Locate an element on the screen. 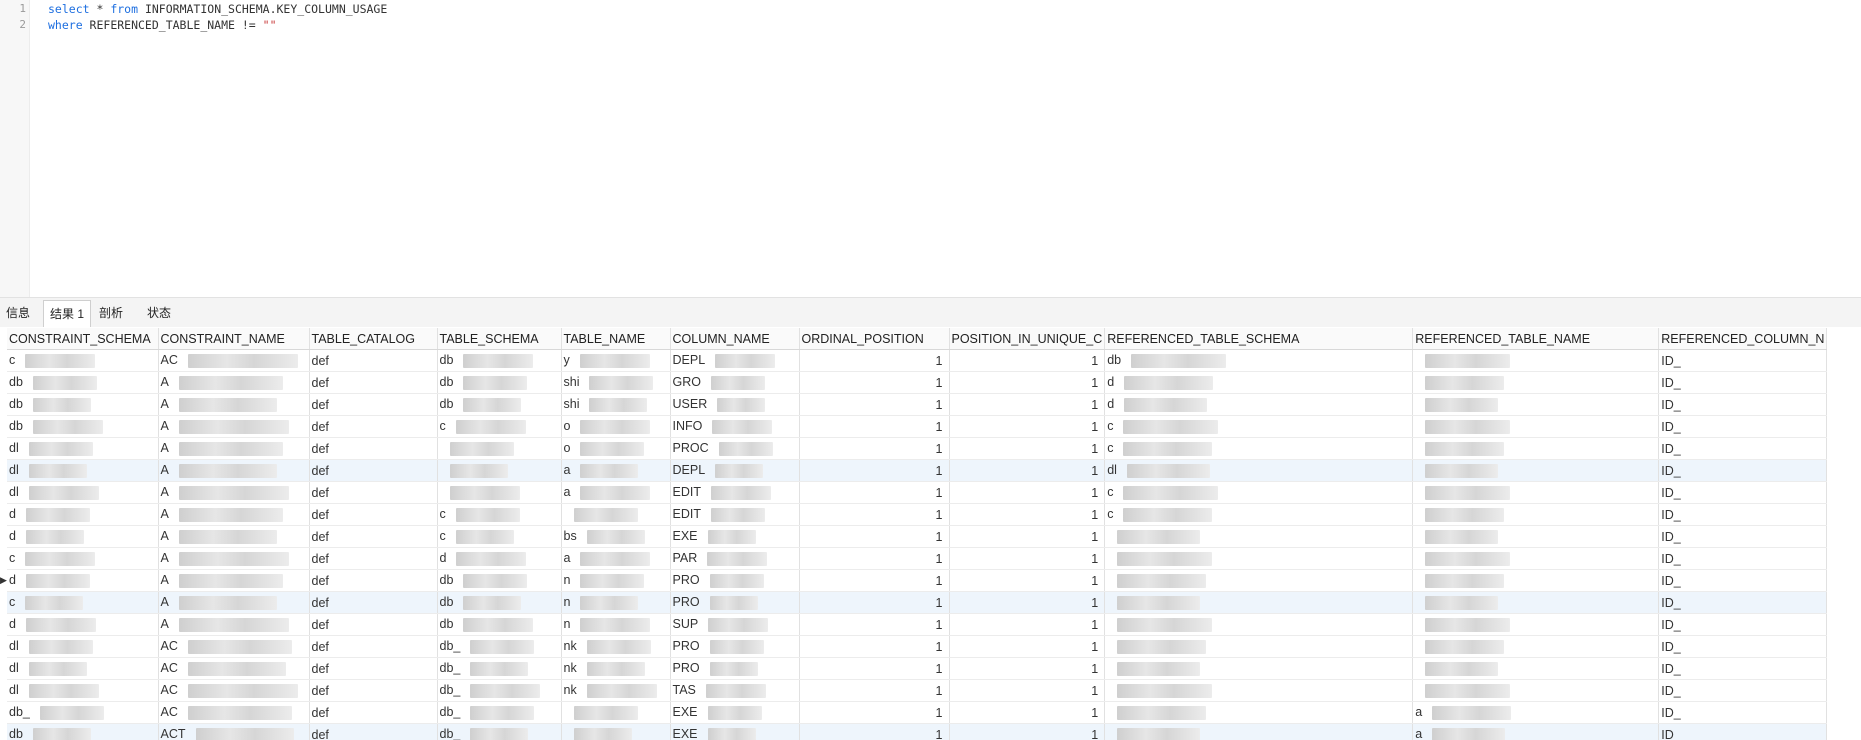 The width and height of the screenshot is (1861, 740). table-row: db_ AC def db_ EXE 1 1 a ID_ is located at coordinates (917, 712).